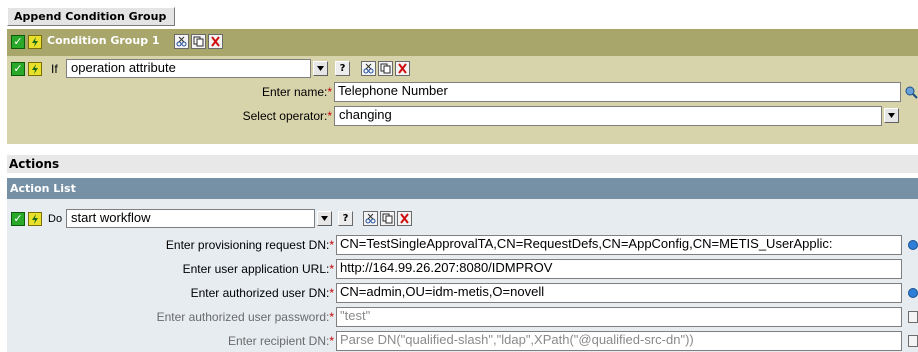  Describe the element at coordinates (181, 41) in the screenshot. I see `cut-icon` at that location.